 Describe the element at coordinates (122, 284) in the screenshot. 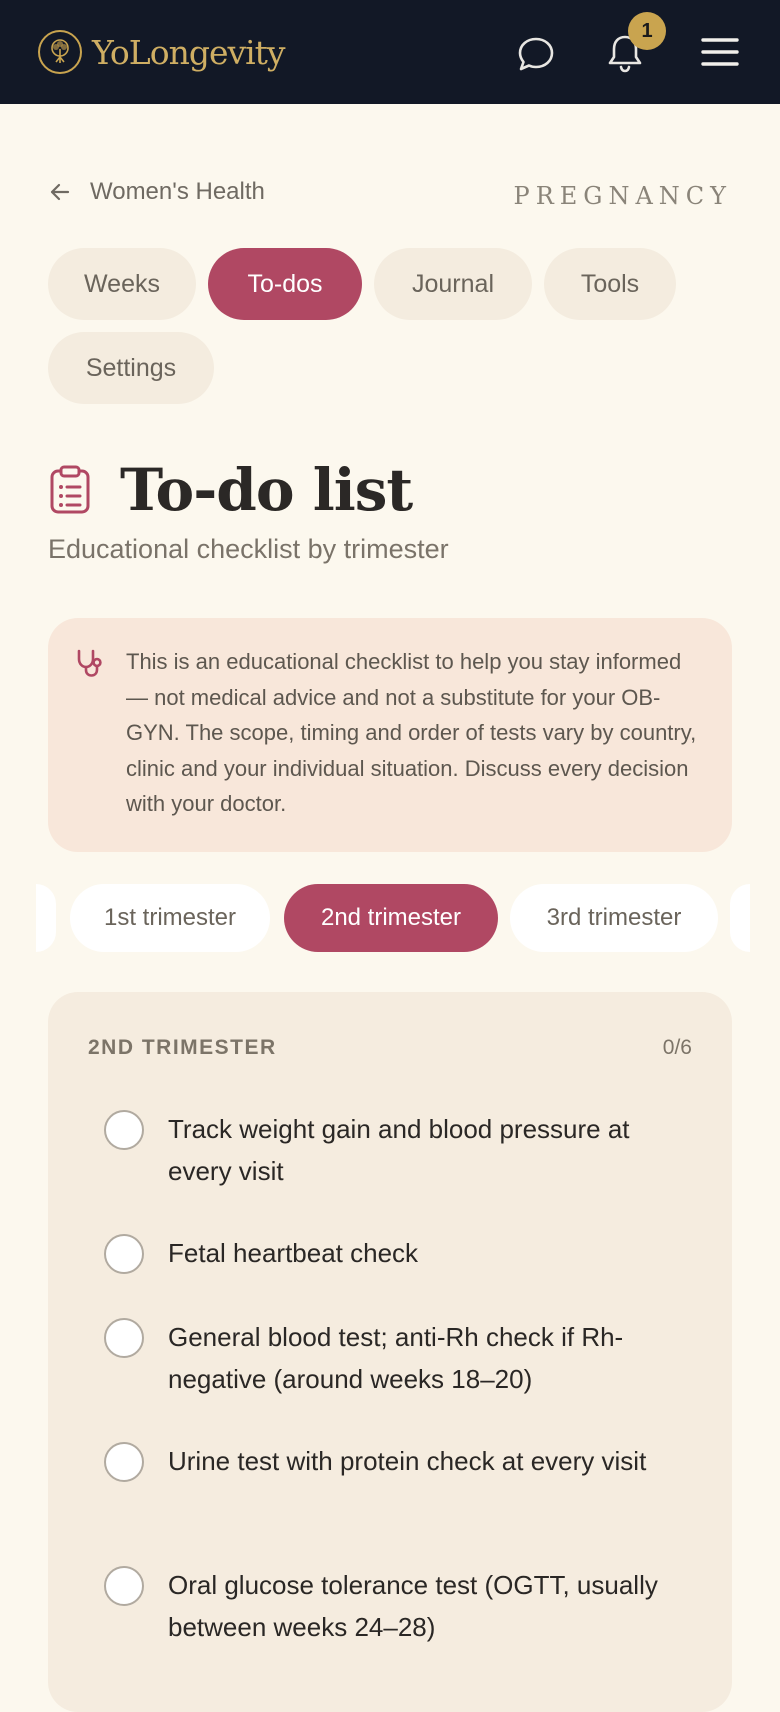

I see `tab-weeks: Weeks` at that location.